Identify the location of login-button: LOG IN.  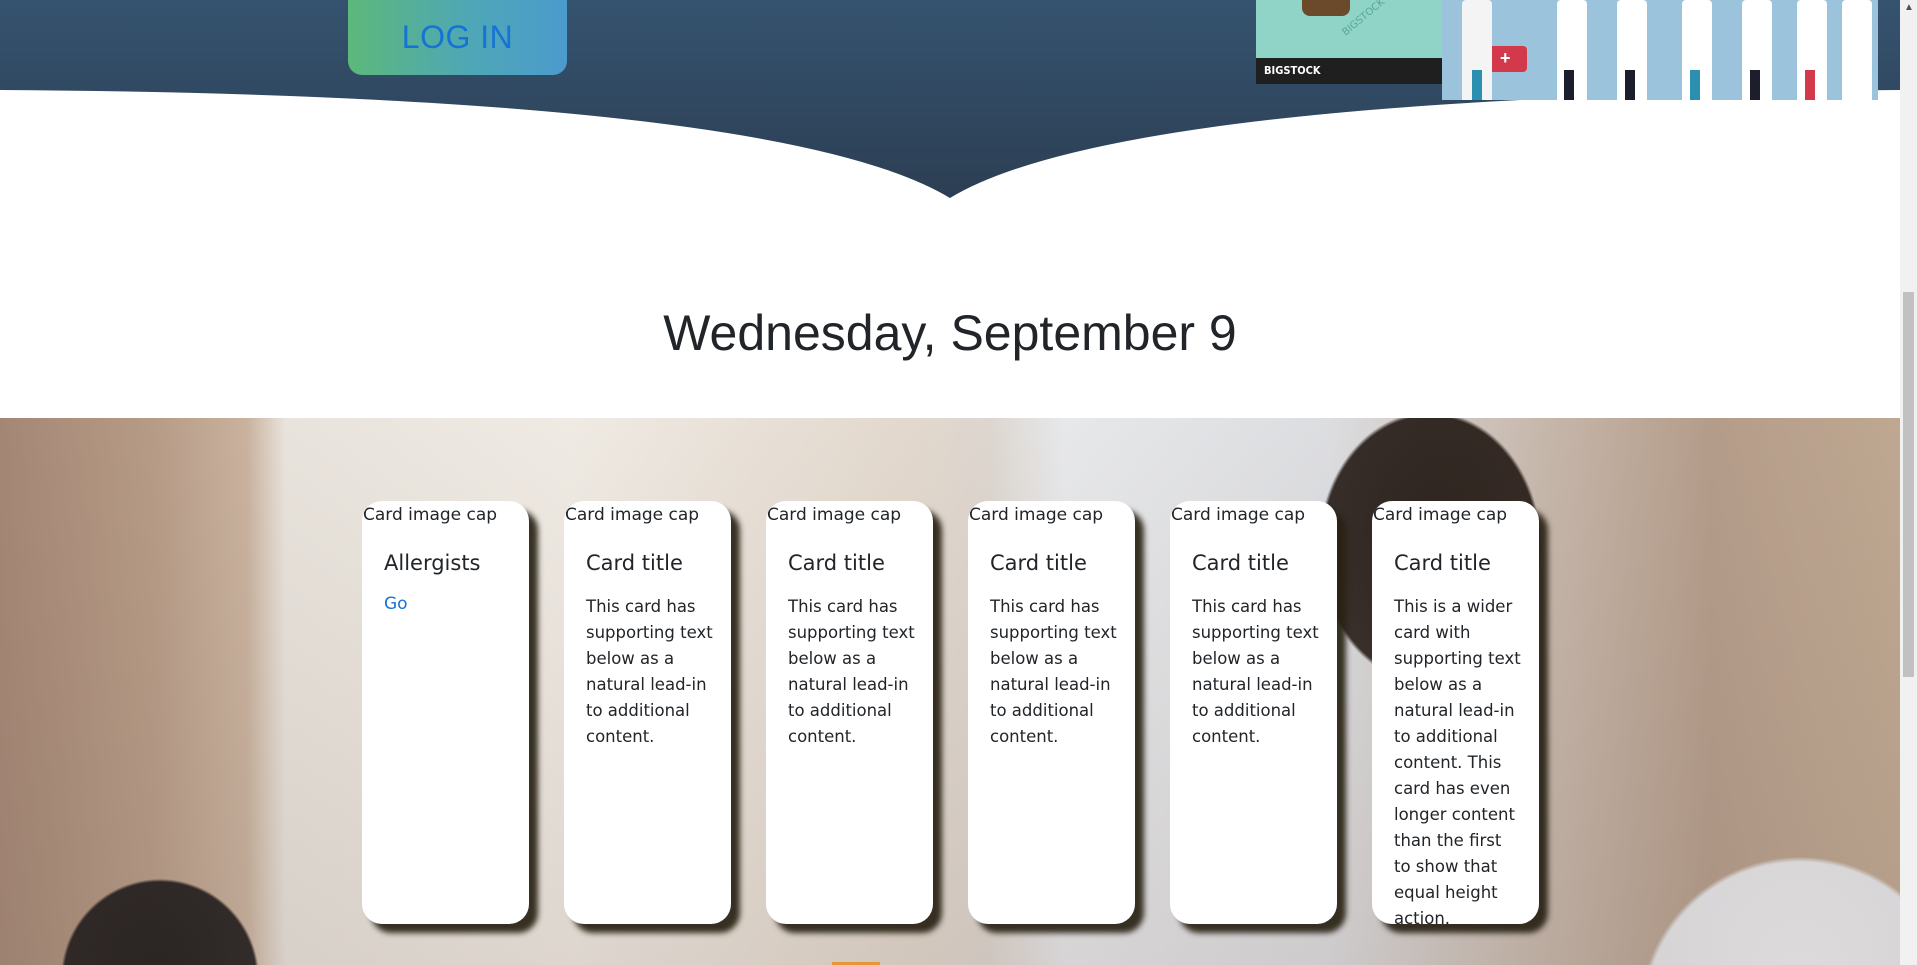
(457, 37).